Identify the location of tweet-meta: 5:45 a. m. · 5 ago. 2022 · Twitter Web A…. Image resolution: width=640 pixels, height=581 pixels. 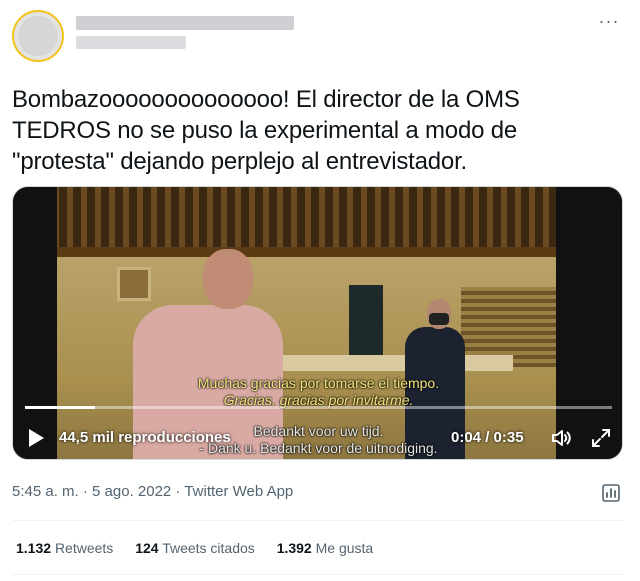
(320, 493).